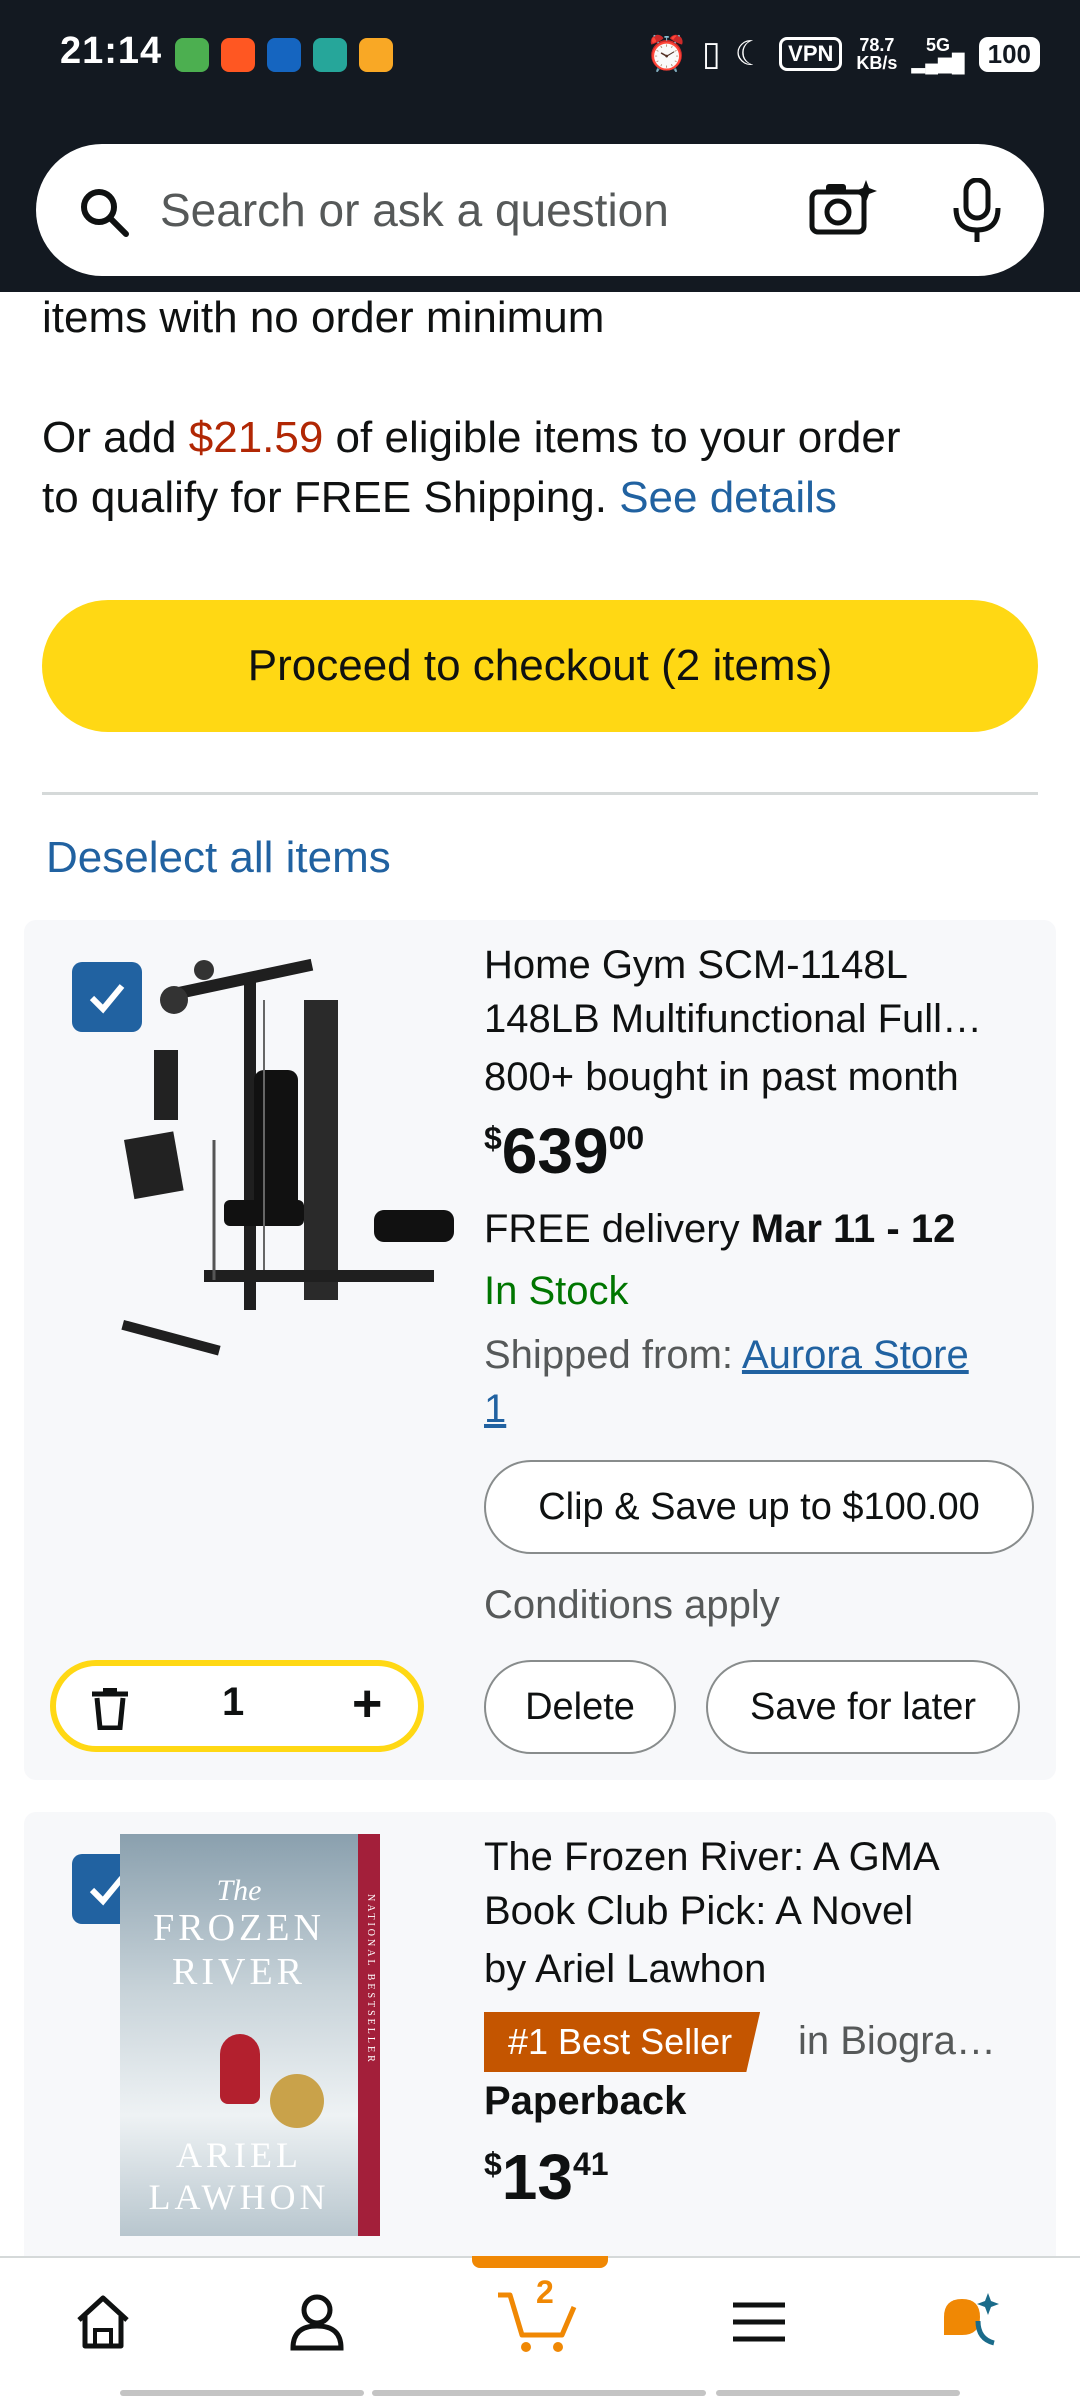 The image size is (1080, 2400). What do you see at coordinates (240, 2069) in the screenshot?
I see `cover-figure` at bounding box center [240, 2069].